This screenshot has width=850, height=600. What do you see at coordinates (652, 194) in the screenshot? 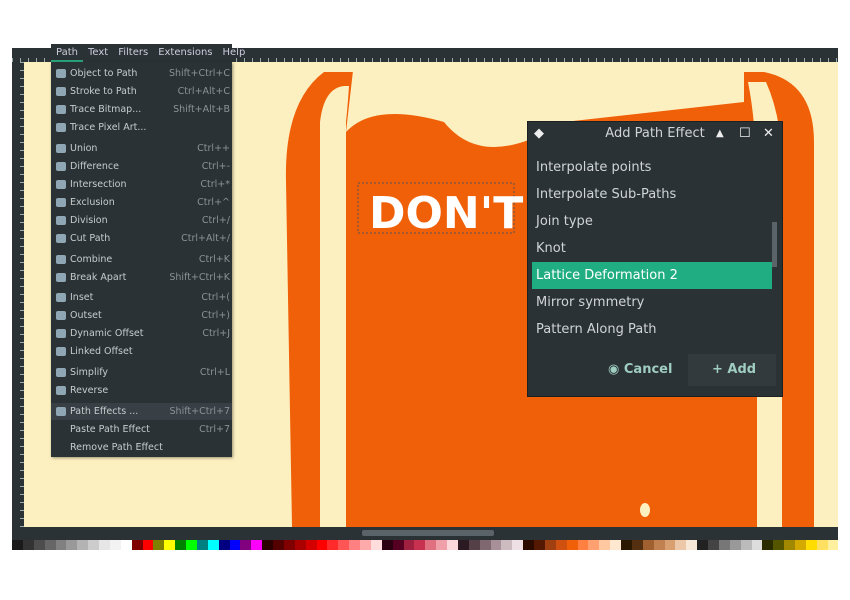
I see `effect-list-item: Interpolate Sub-Paths` at bounding box center [652, 194].